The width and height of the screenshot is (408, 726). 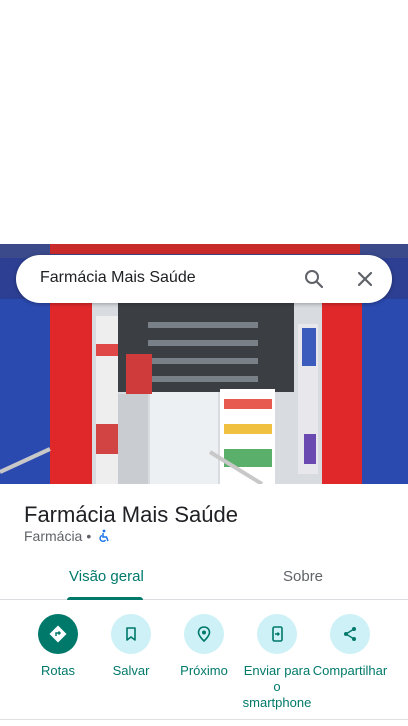 I want to click on divider, so click(x=204, y=719).